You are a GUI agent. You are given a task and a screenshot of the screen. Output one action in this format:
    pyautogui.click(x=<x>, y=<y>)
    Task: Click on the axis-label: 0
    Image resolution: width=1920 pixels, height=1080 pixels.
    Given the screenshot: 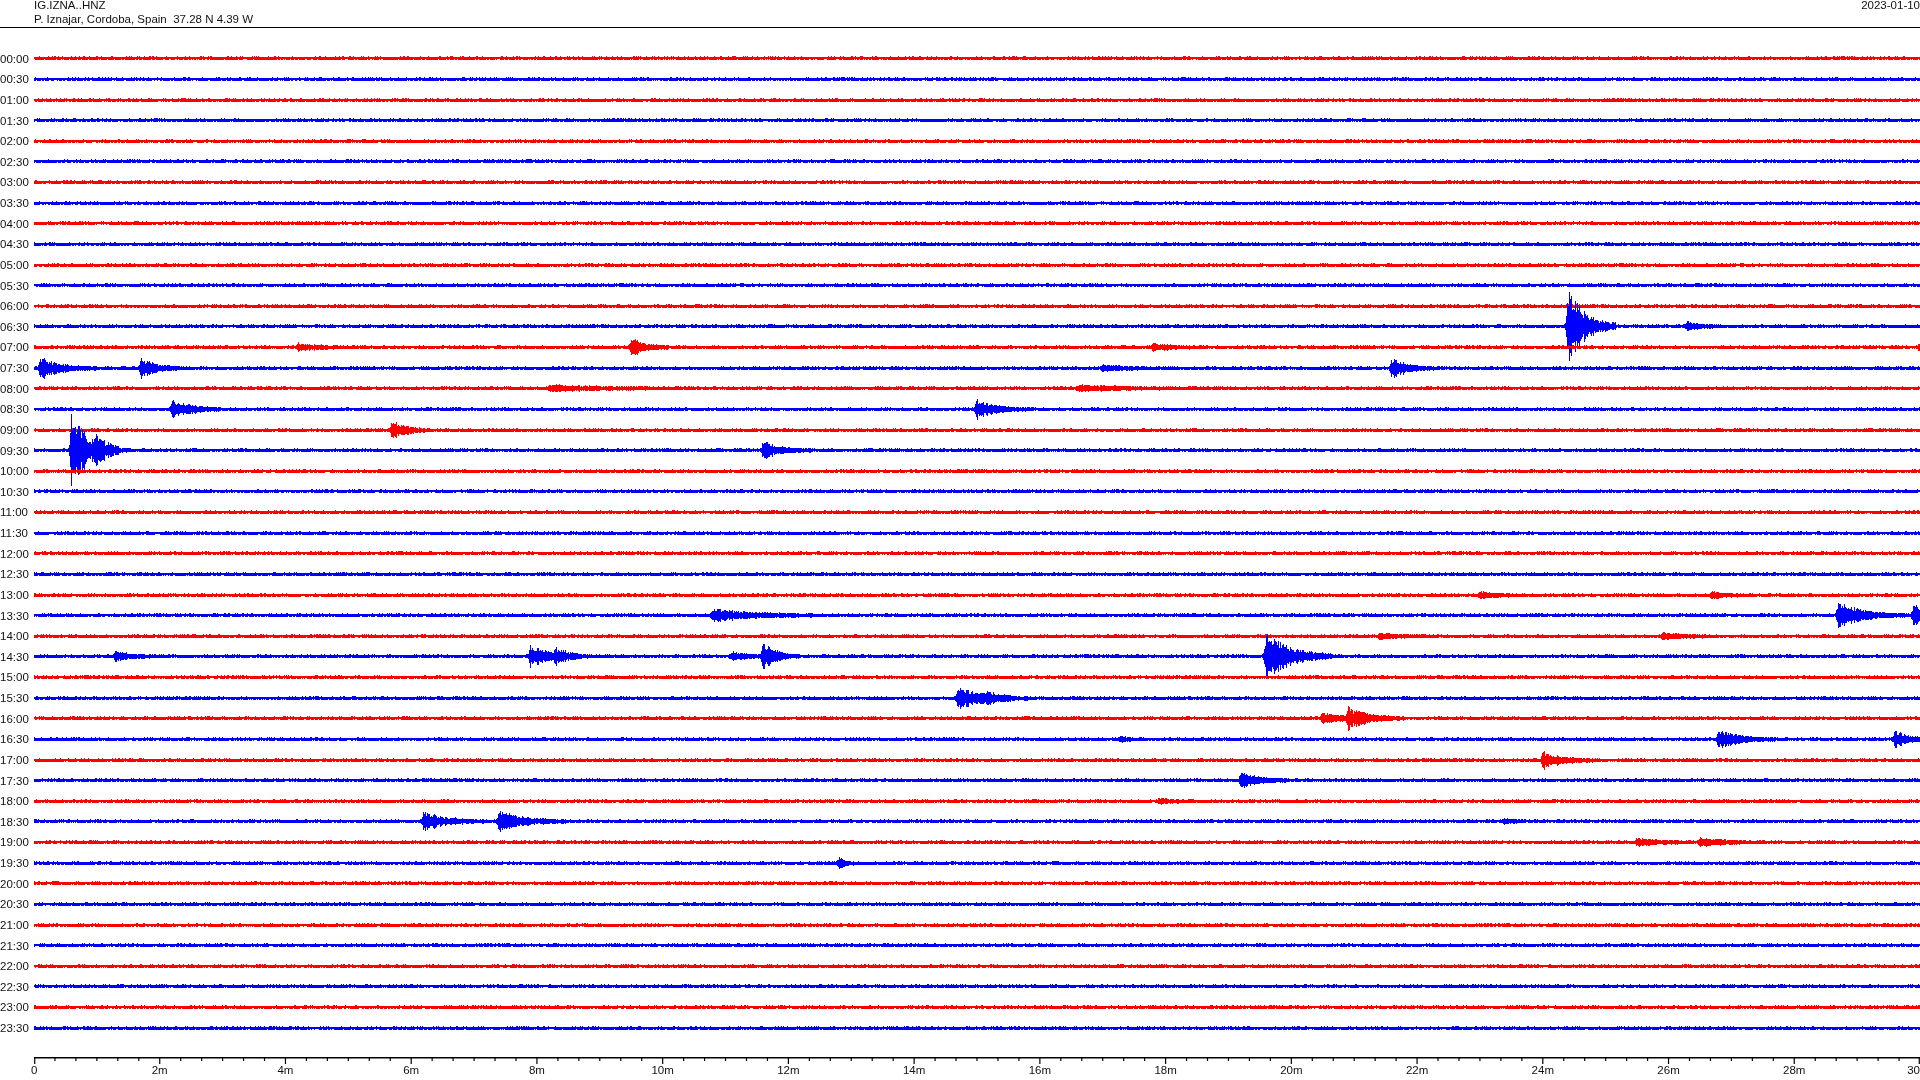 What is the action you would take?
    pyautogui.click(x=34, y=1070)
    